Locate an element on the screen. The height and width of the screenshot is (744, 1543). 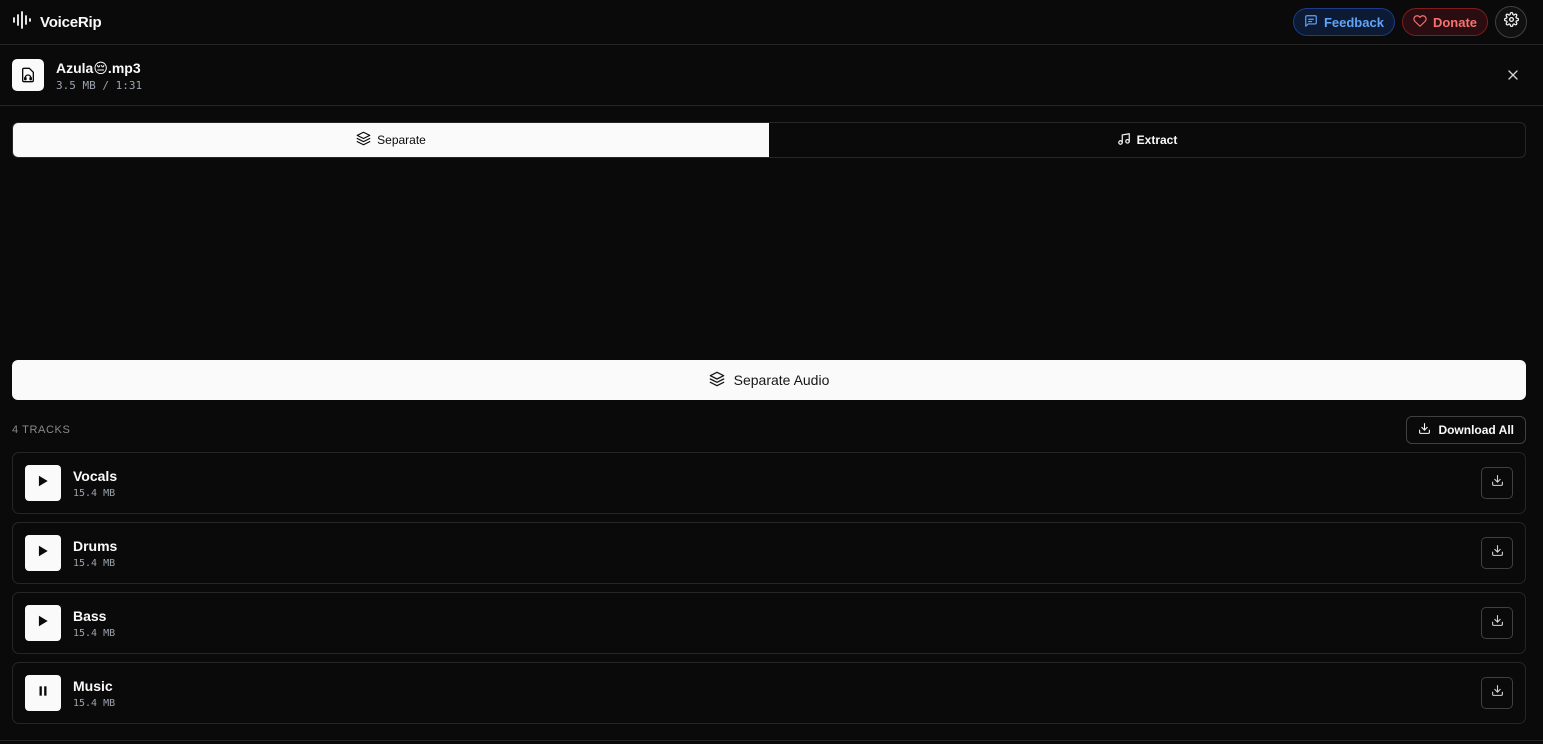
track-row: Music 15.4 MB is located at coordinates (769, 693).